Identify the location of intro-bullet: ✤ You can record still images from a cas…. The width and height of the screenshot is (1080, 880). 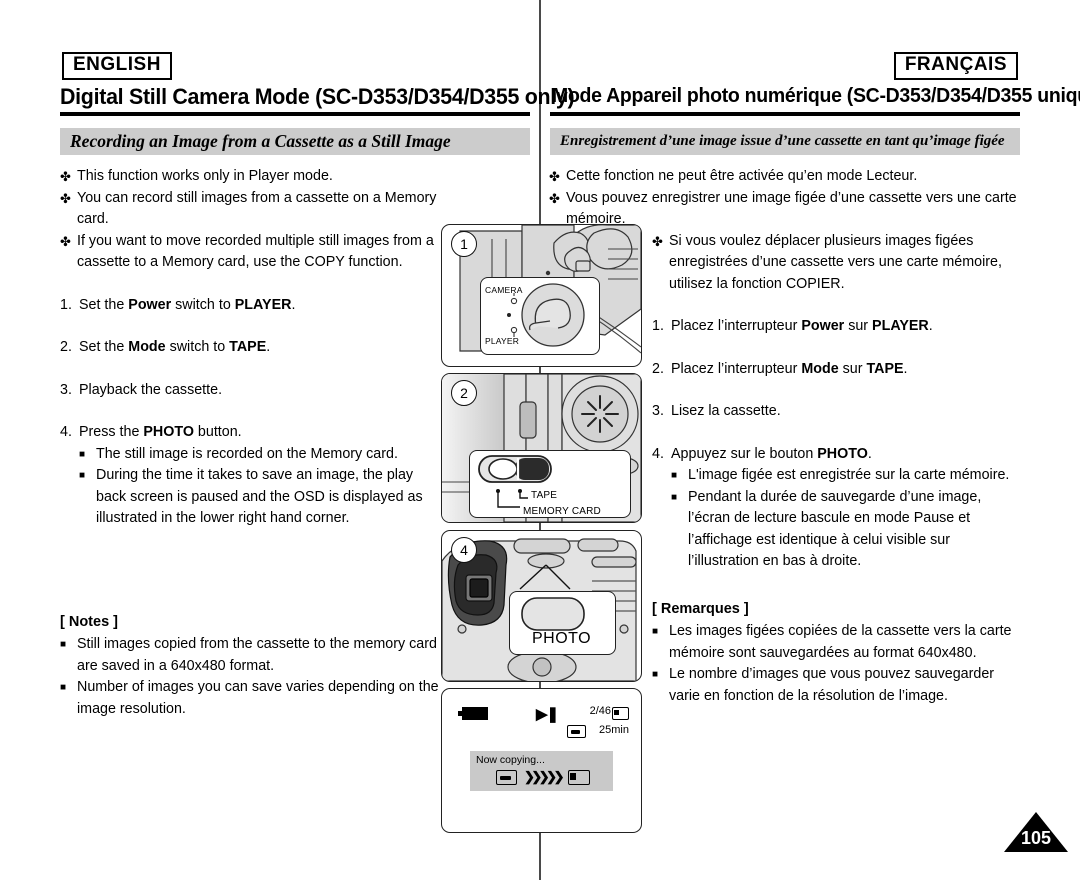
(250, 209).